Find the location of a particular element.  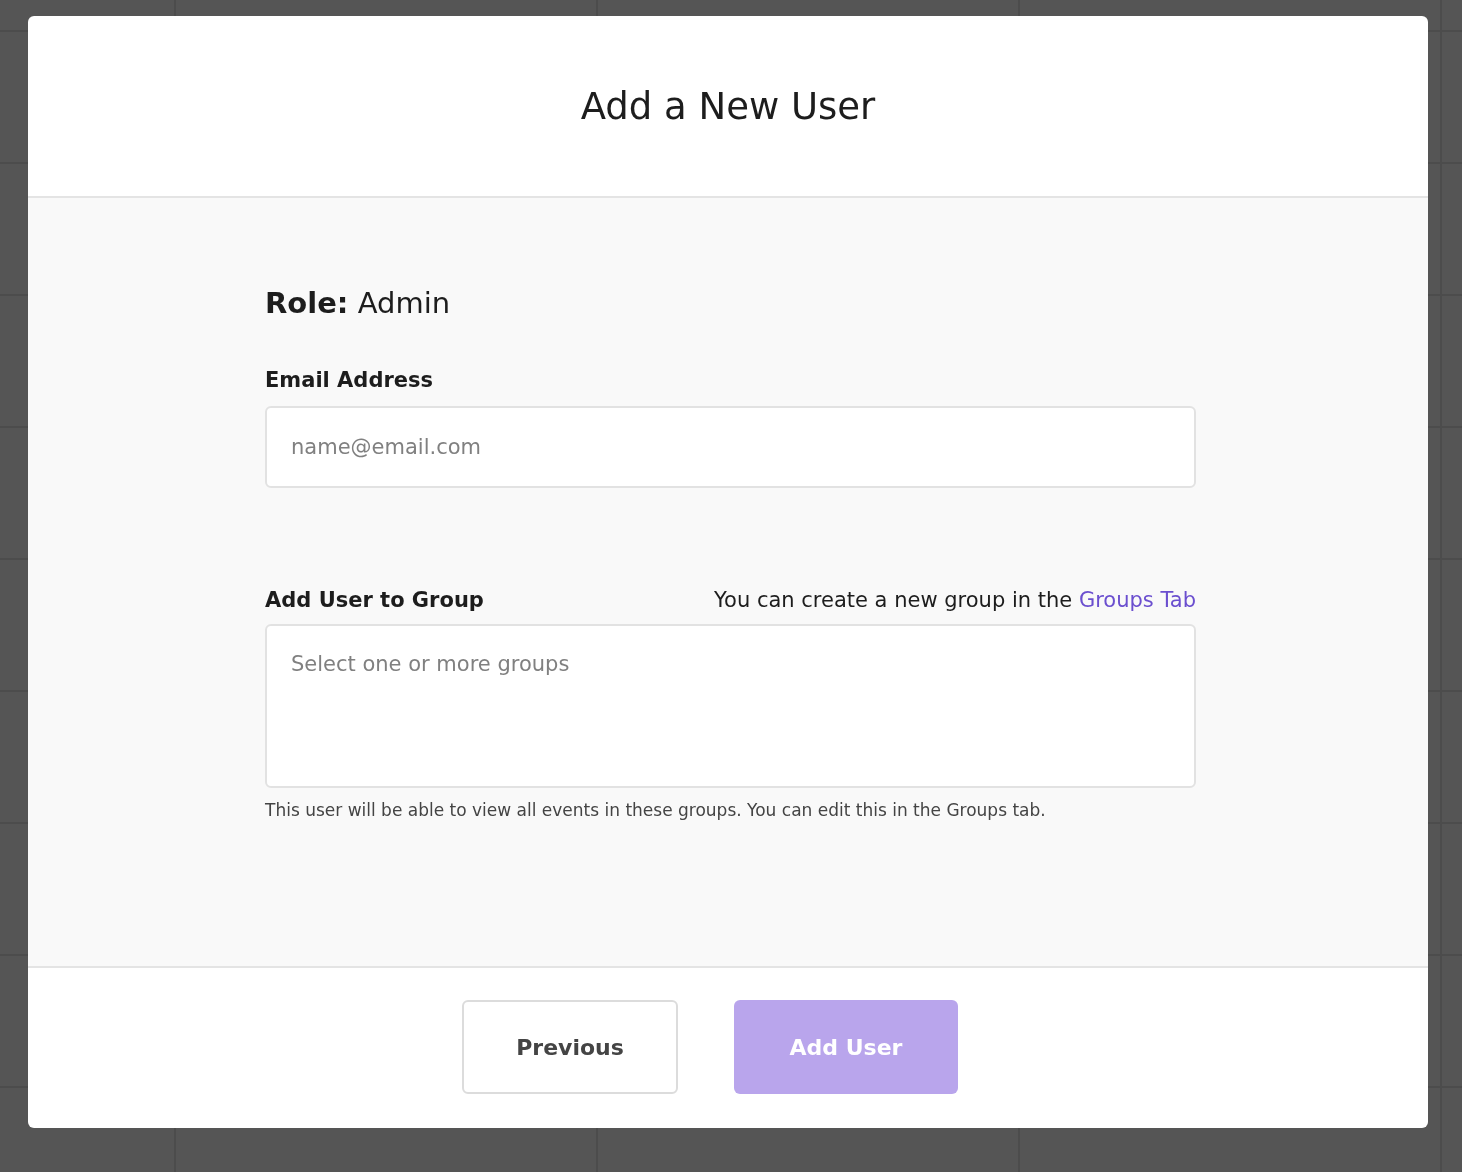

dialog-title: Add a New User is located at coordinates (728, 106).